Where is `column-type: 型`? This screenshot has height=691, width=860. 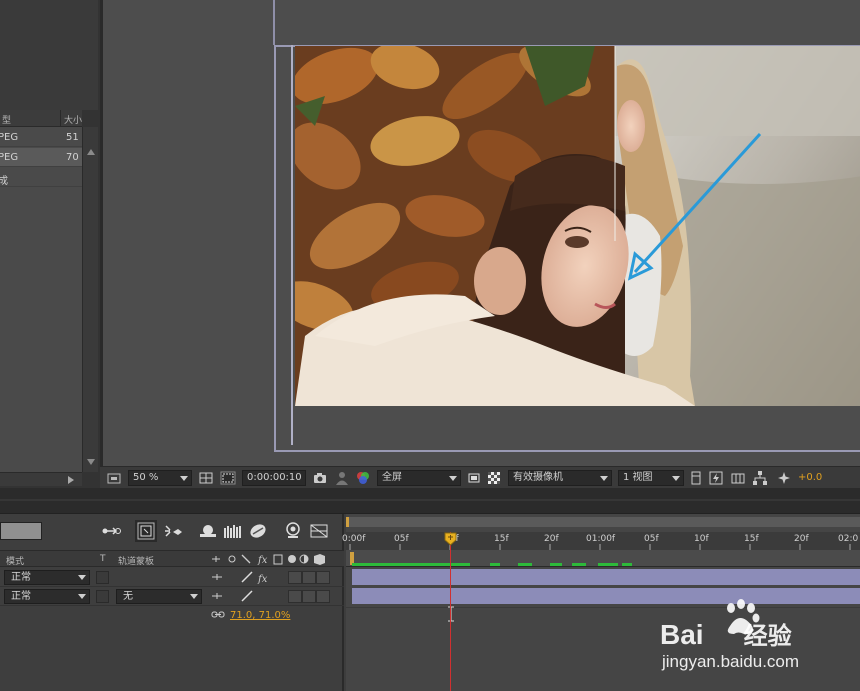
column-type: 型 is located at coordinates (6, 119).